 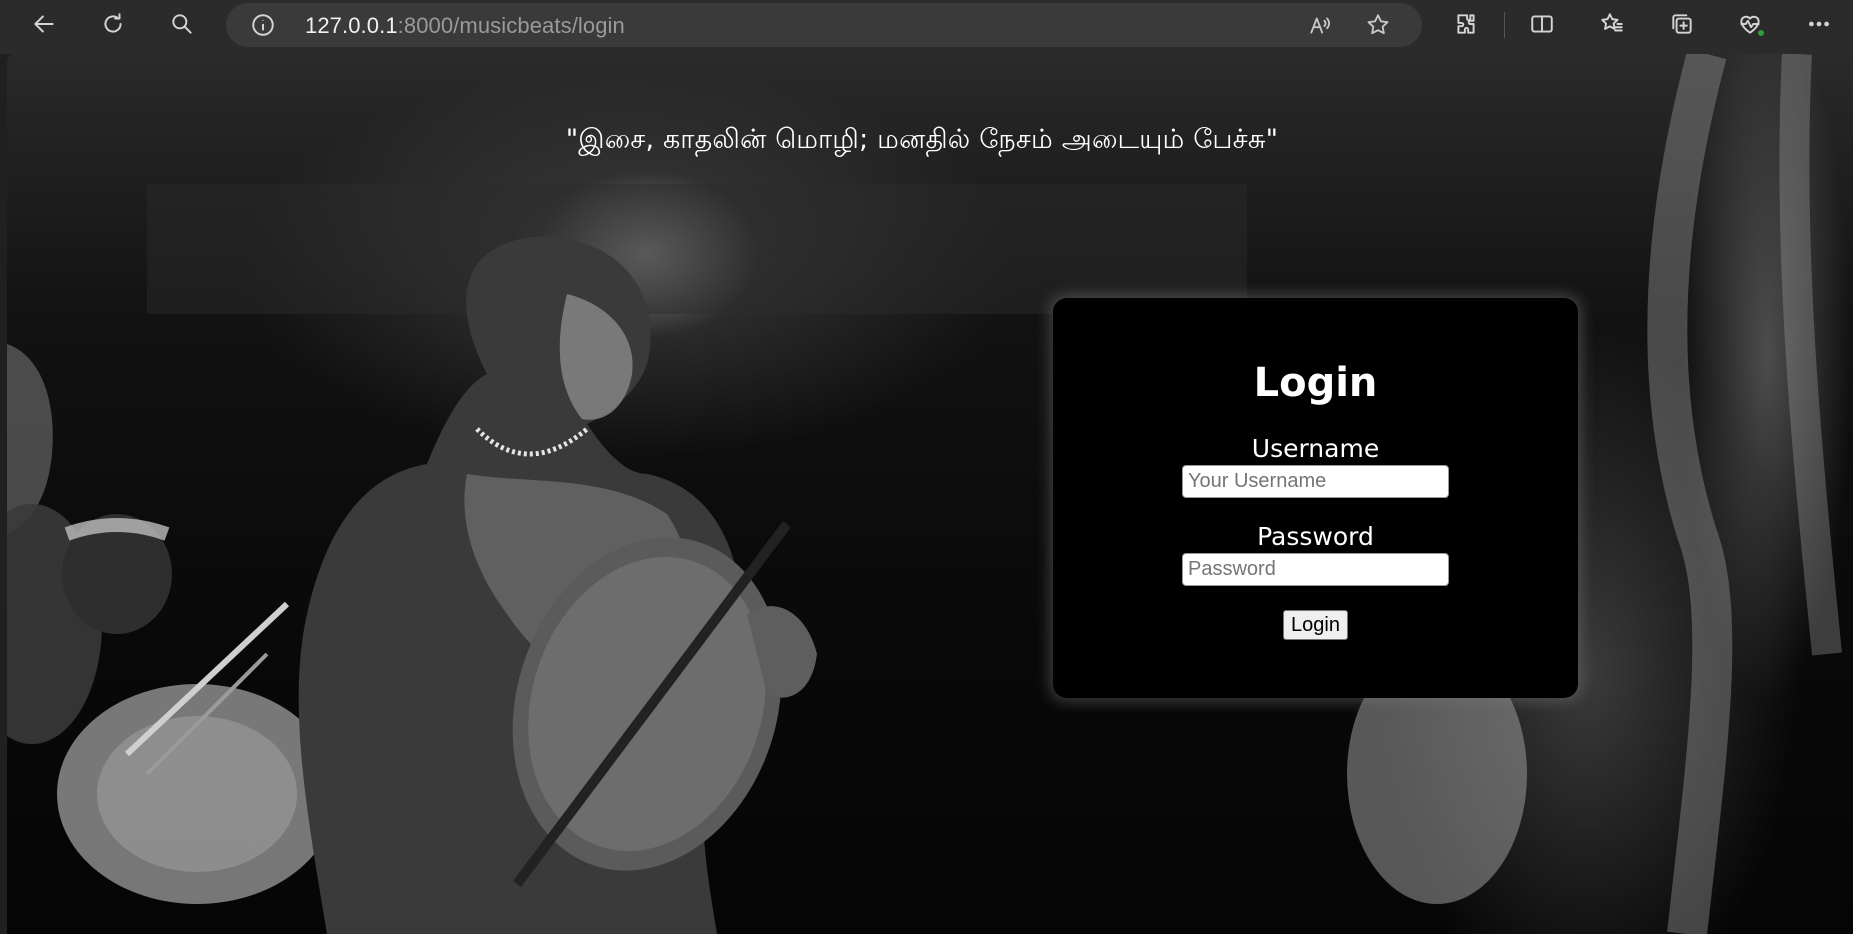 What do you see at coordinates (1315, 383) in the screenshot?
I see `login-title: Login` at bounding box center [1315, 383].